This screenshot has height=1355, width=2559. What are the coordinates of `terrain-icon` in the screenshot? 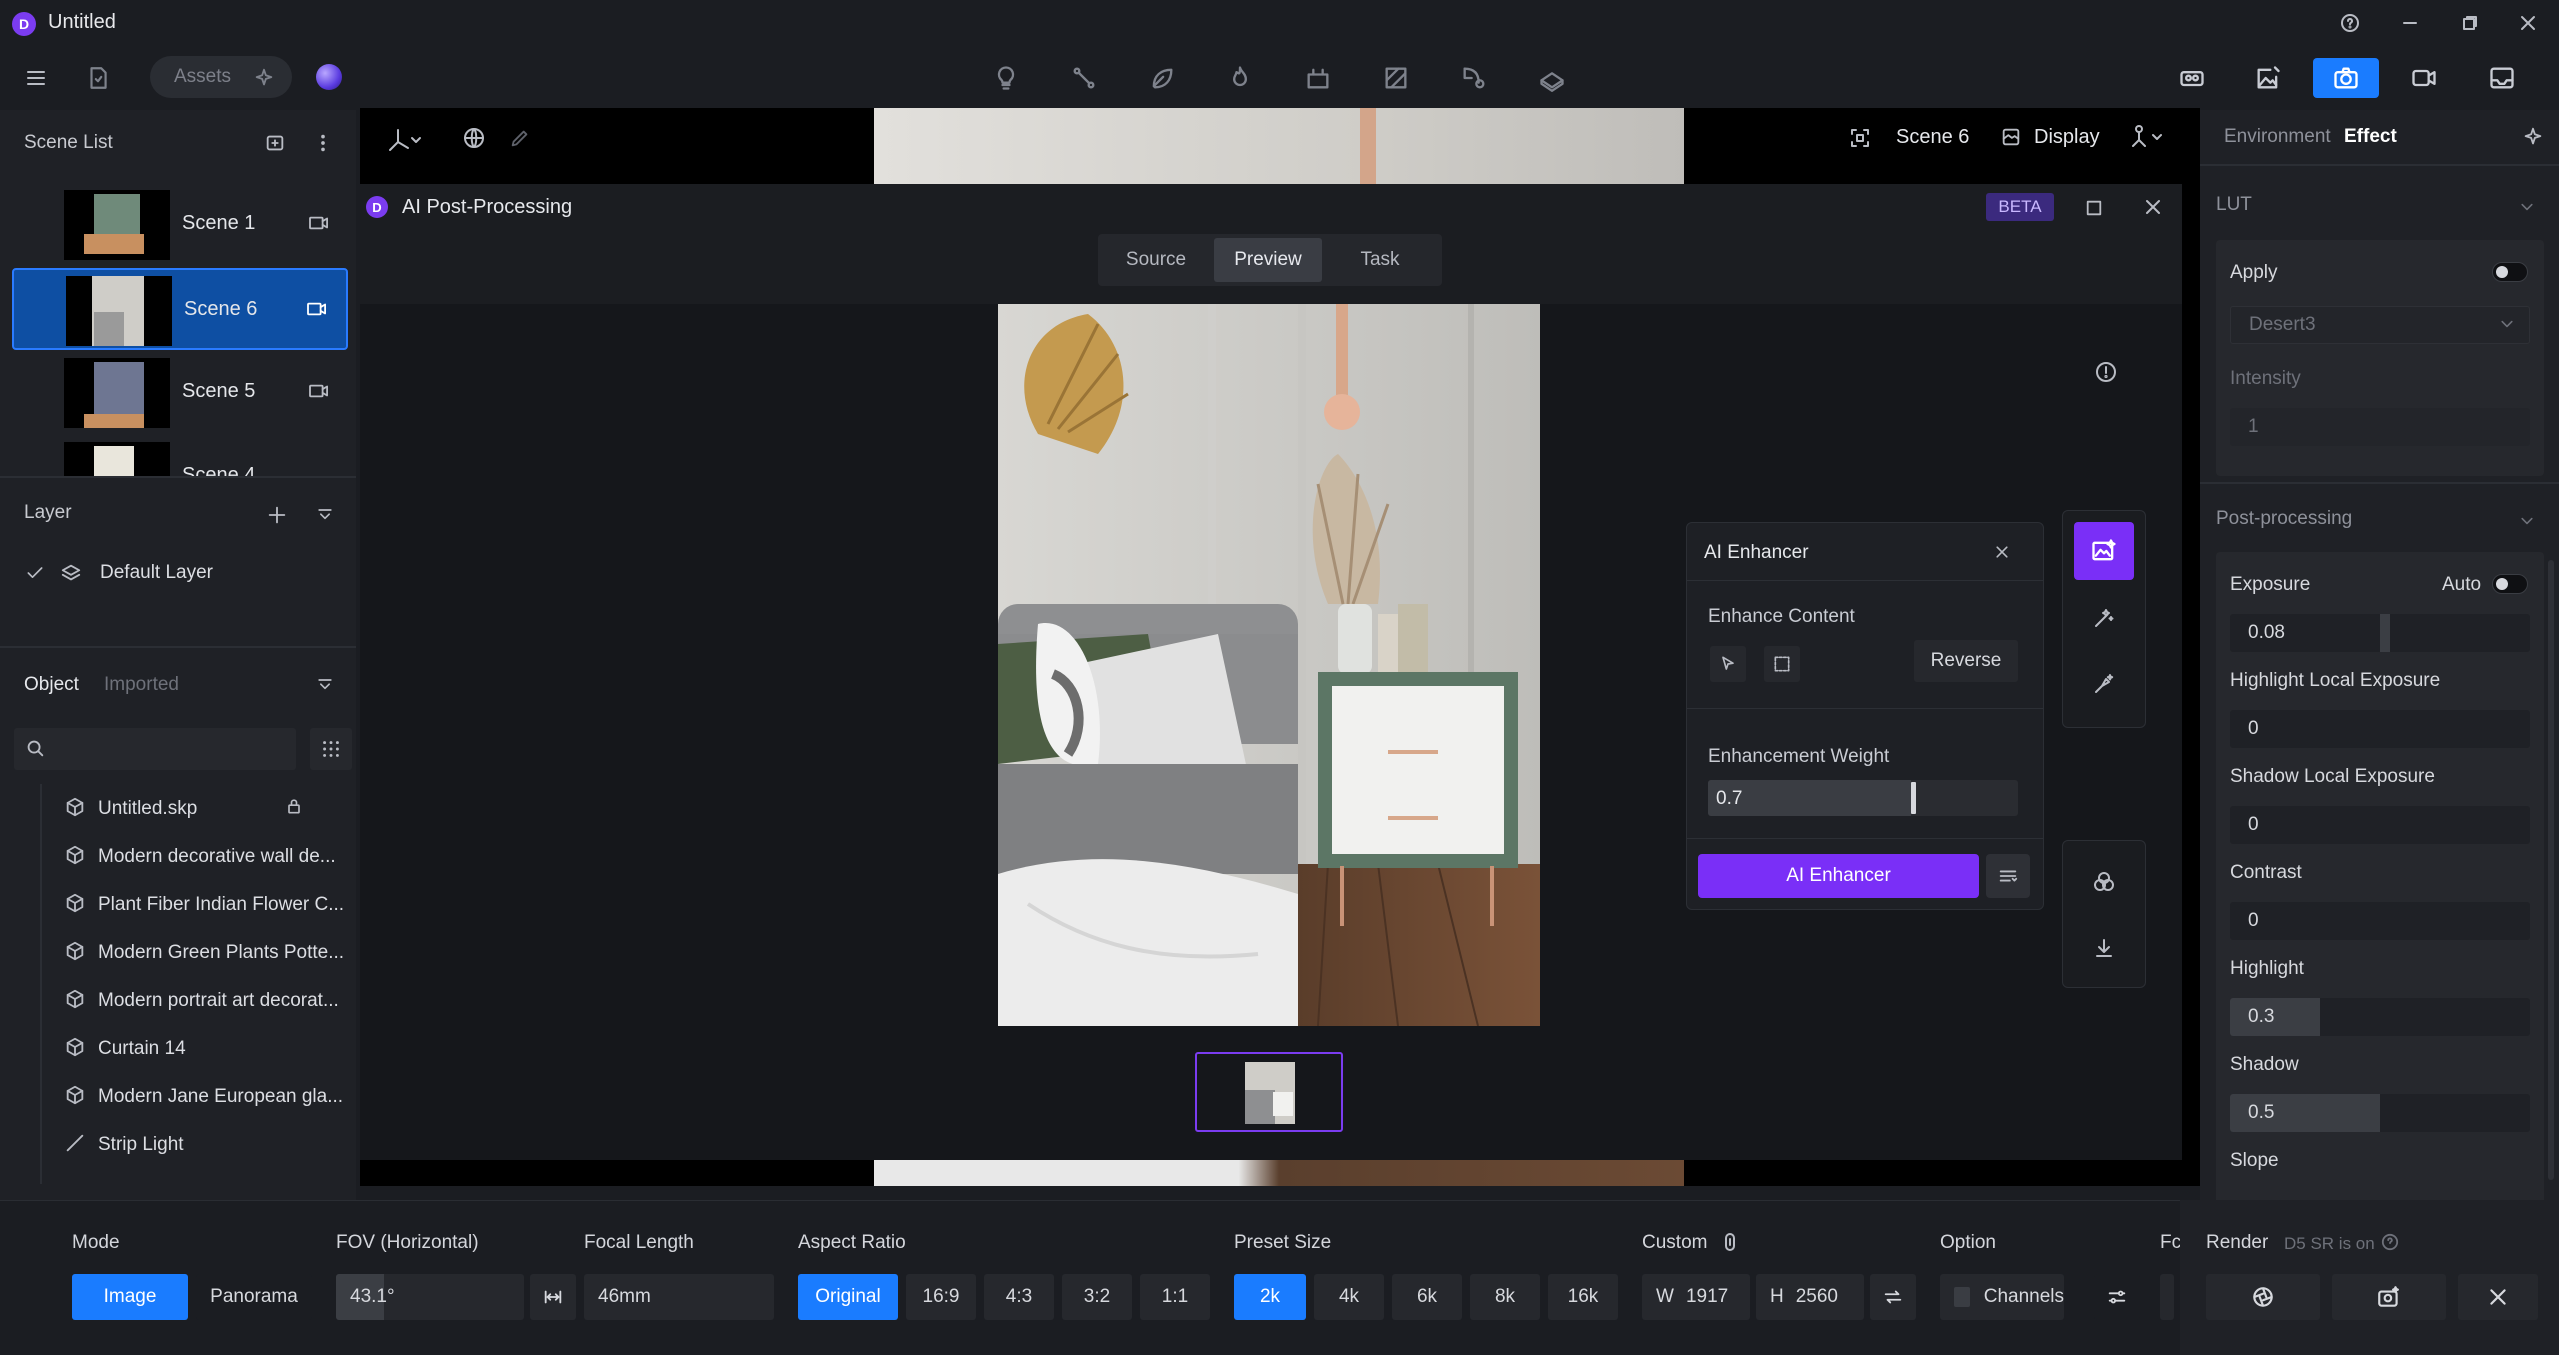 It's located at (1552, 78).